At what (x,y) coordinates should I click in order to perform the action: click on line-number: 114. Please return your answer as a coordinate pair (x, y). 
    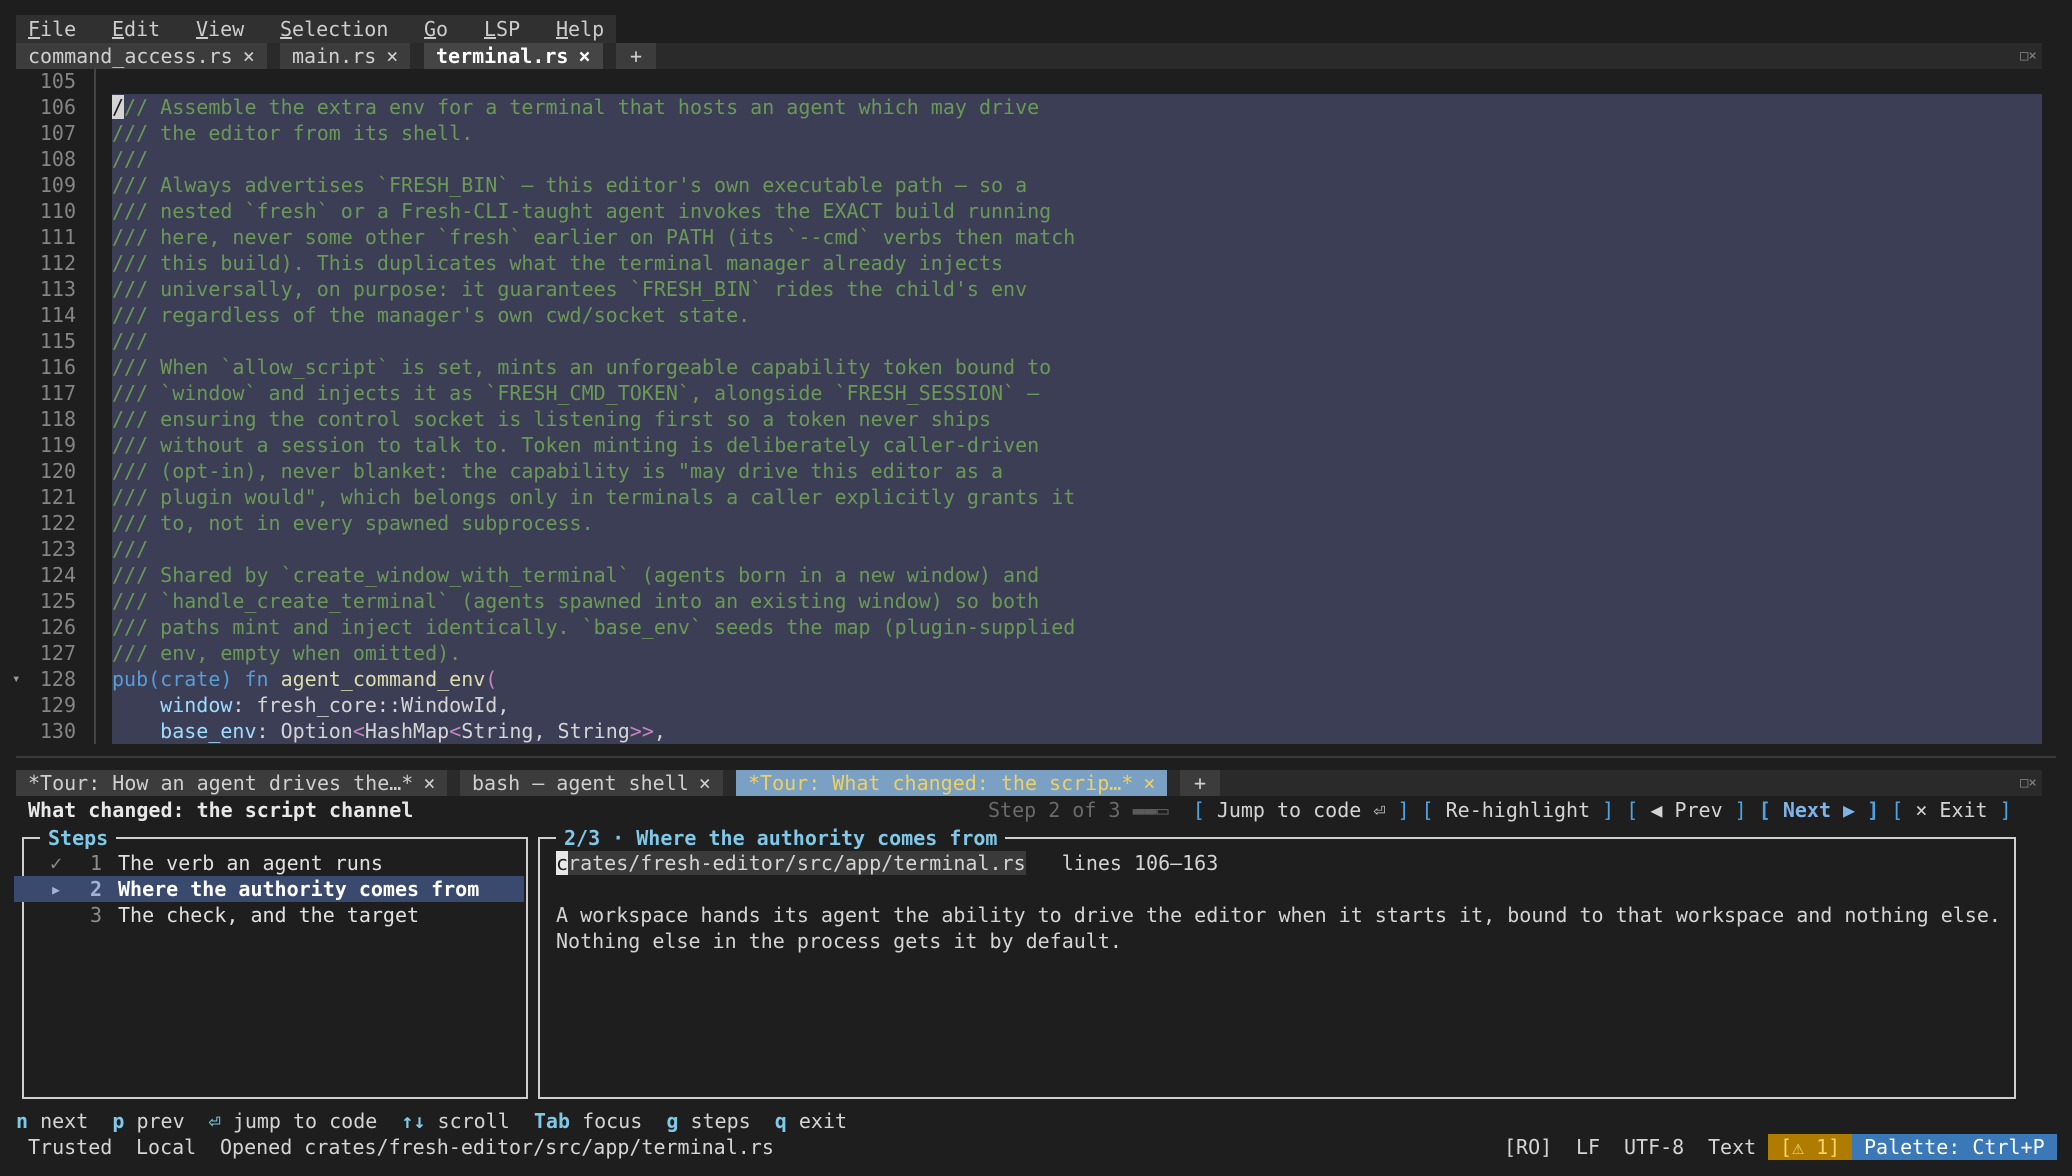
    Looking at the image, I should click on (57, 315).